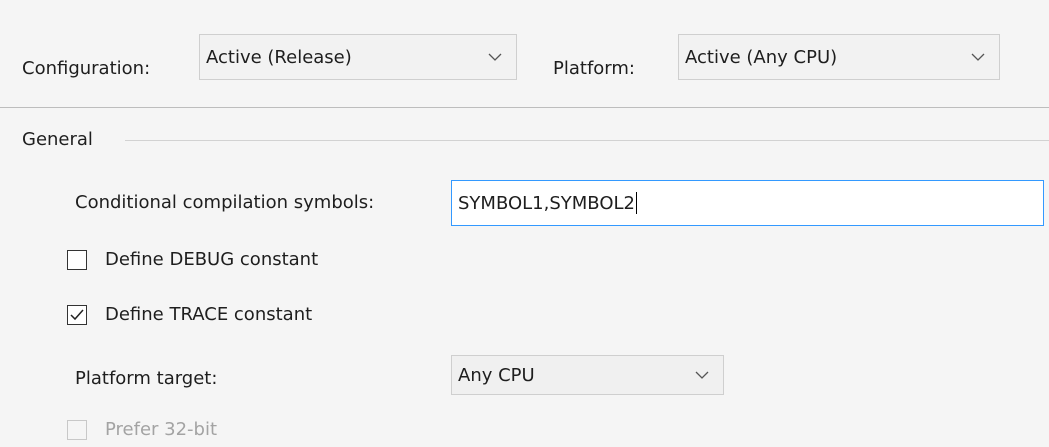 The image size is (1049, 447). I want to click on configuration-dropdown: Active (Release), so click(358, 57).